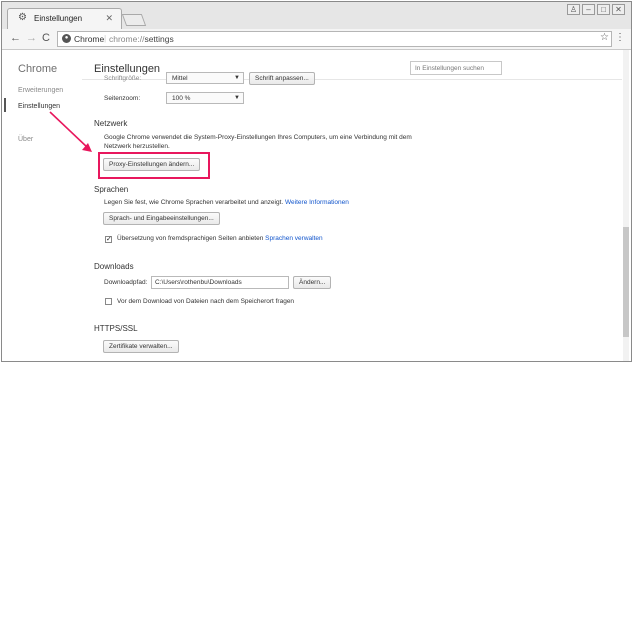 Image resolution: width=634 pixels, height=634 pixels. What do you see at coordinates (5, 105) in the screenshot?
I see `sidebar-active-marker` at bounding box center [5, 105].